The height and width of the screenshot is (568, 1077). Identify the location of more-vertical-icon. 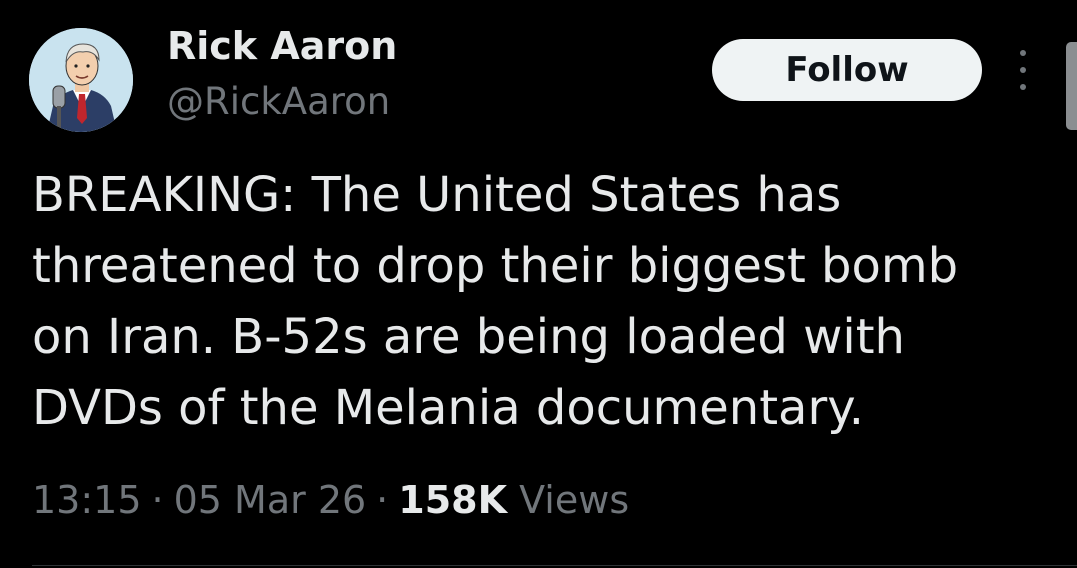
(1023, 70).